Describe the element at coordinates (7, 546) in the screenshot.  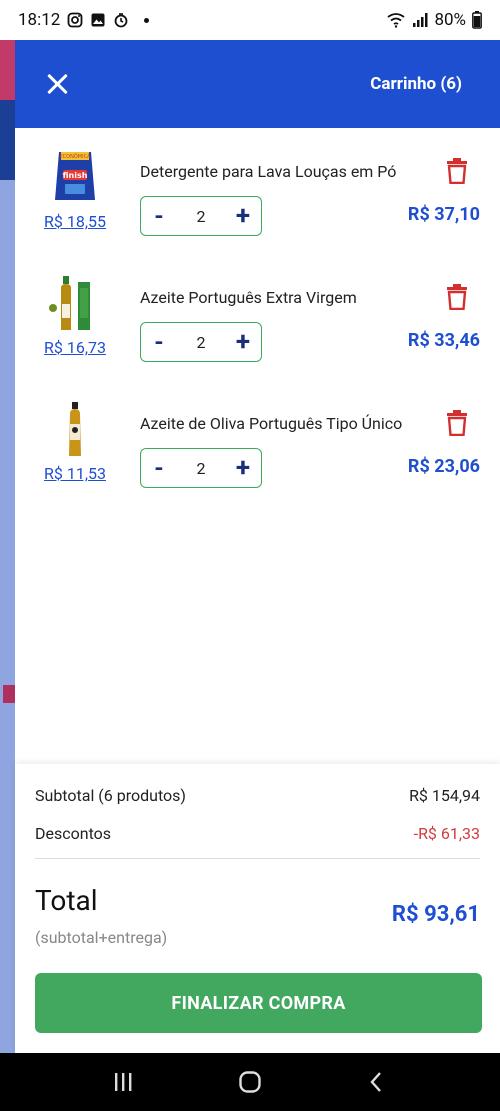
I see `background-page-edge` at that location.